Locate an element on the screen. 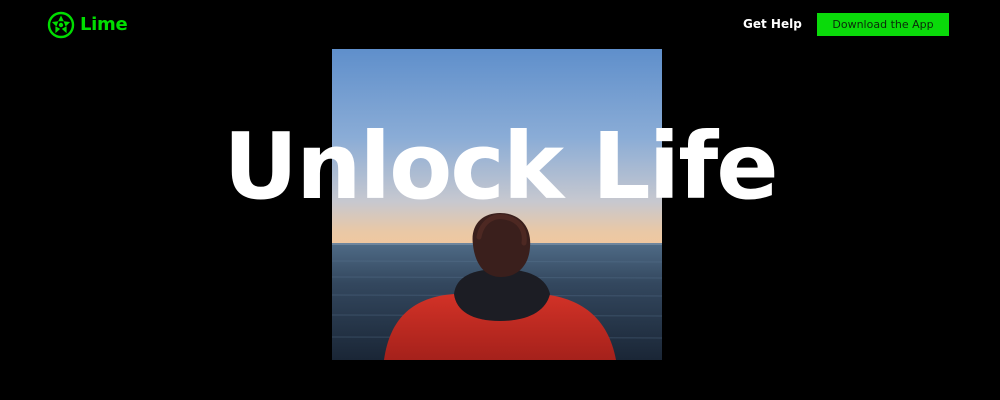 The width and height of the screenshot is (1000, 400). brand-logo-text: Lime is located at coordinates (104, 24).